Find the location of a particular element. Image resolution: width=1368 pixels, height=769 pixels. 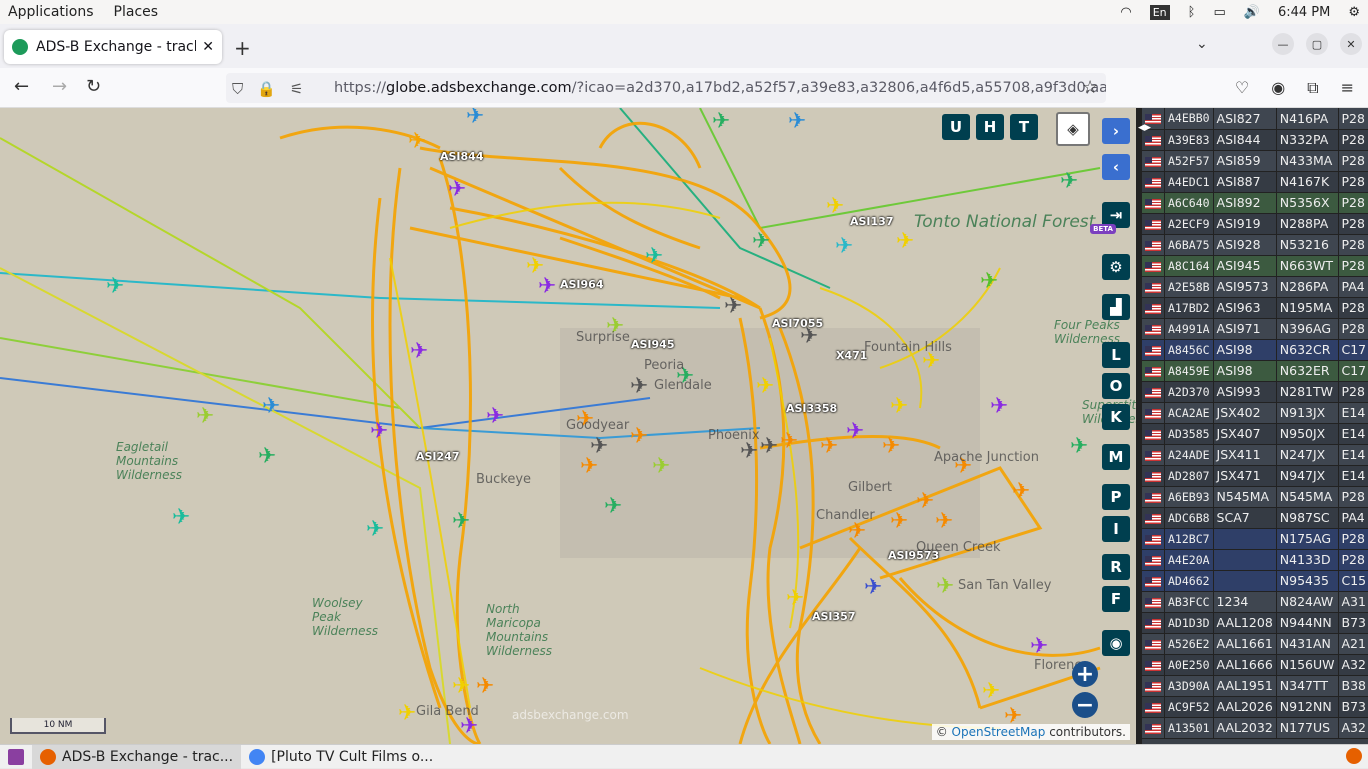

table-row: AD4662 N95435 C15 is located at coordinates (1255, 581).